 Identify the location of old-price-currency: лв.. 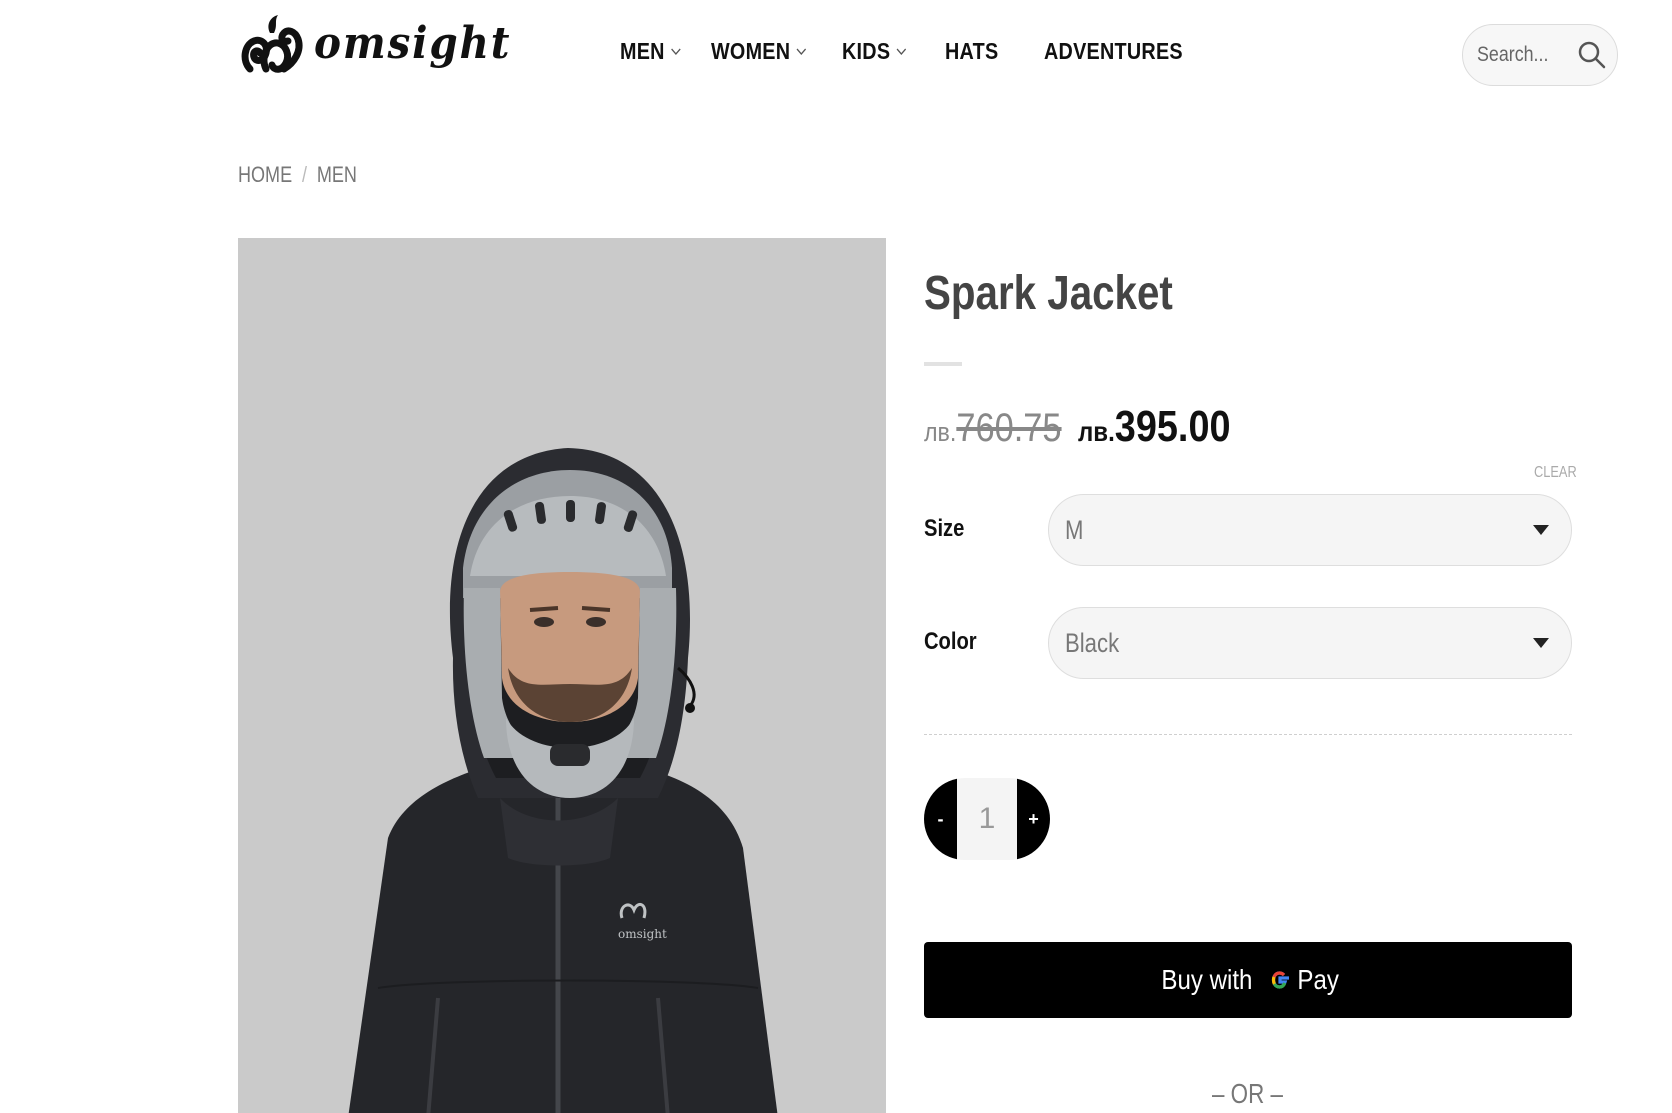
(940, 432).